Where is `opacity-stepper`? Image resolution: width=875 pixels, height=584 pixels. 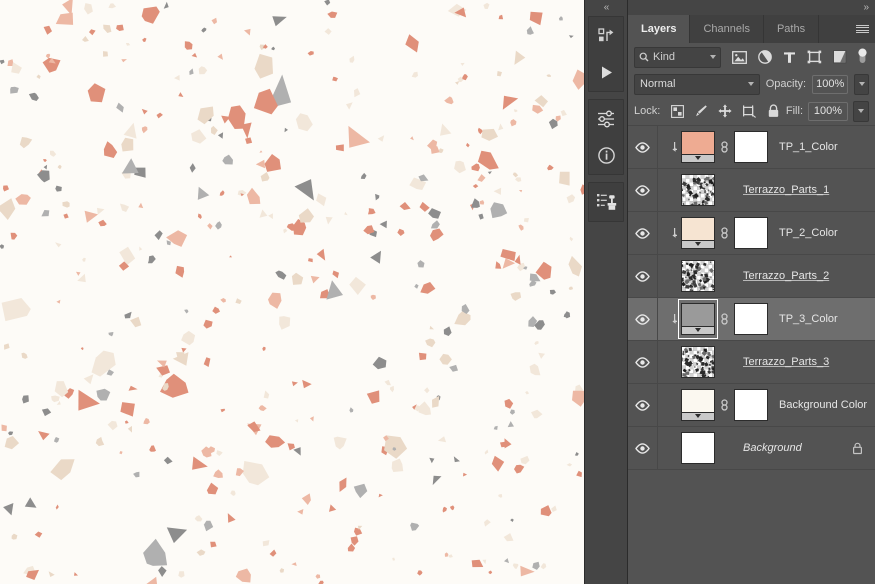 opacity-stepper is located at coordinates (862, 84).